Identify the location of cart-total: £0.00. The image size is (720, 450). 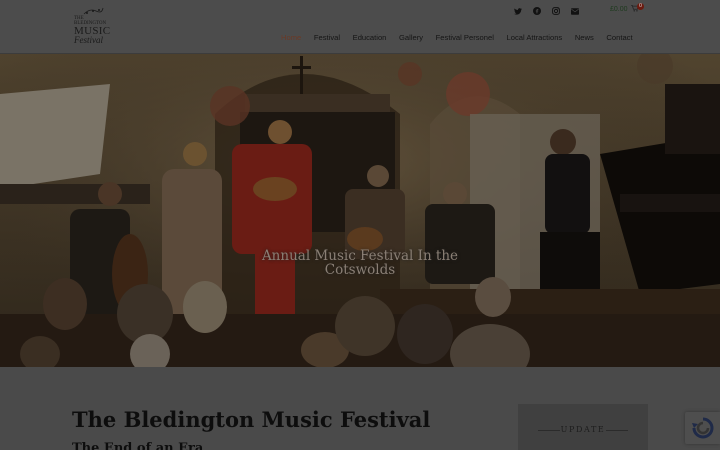
(619, 9).